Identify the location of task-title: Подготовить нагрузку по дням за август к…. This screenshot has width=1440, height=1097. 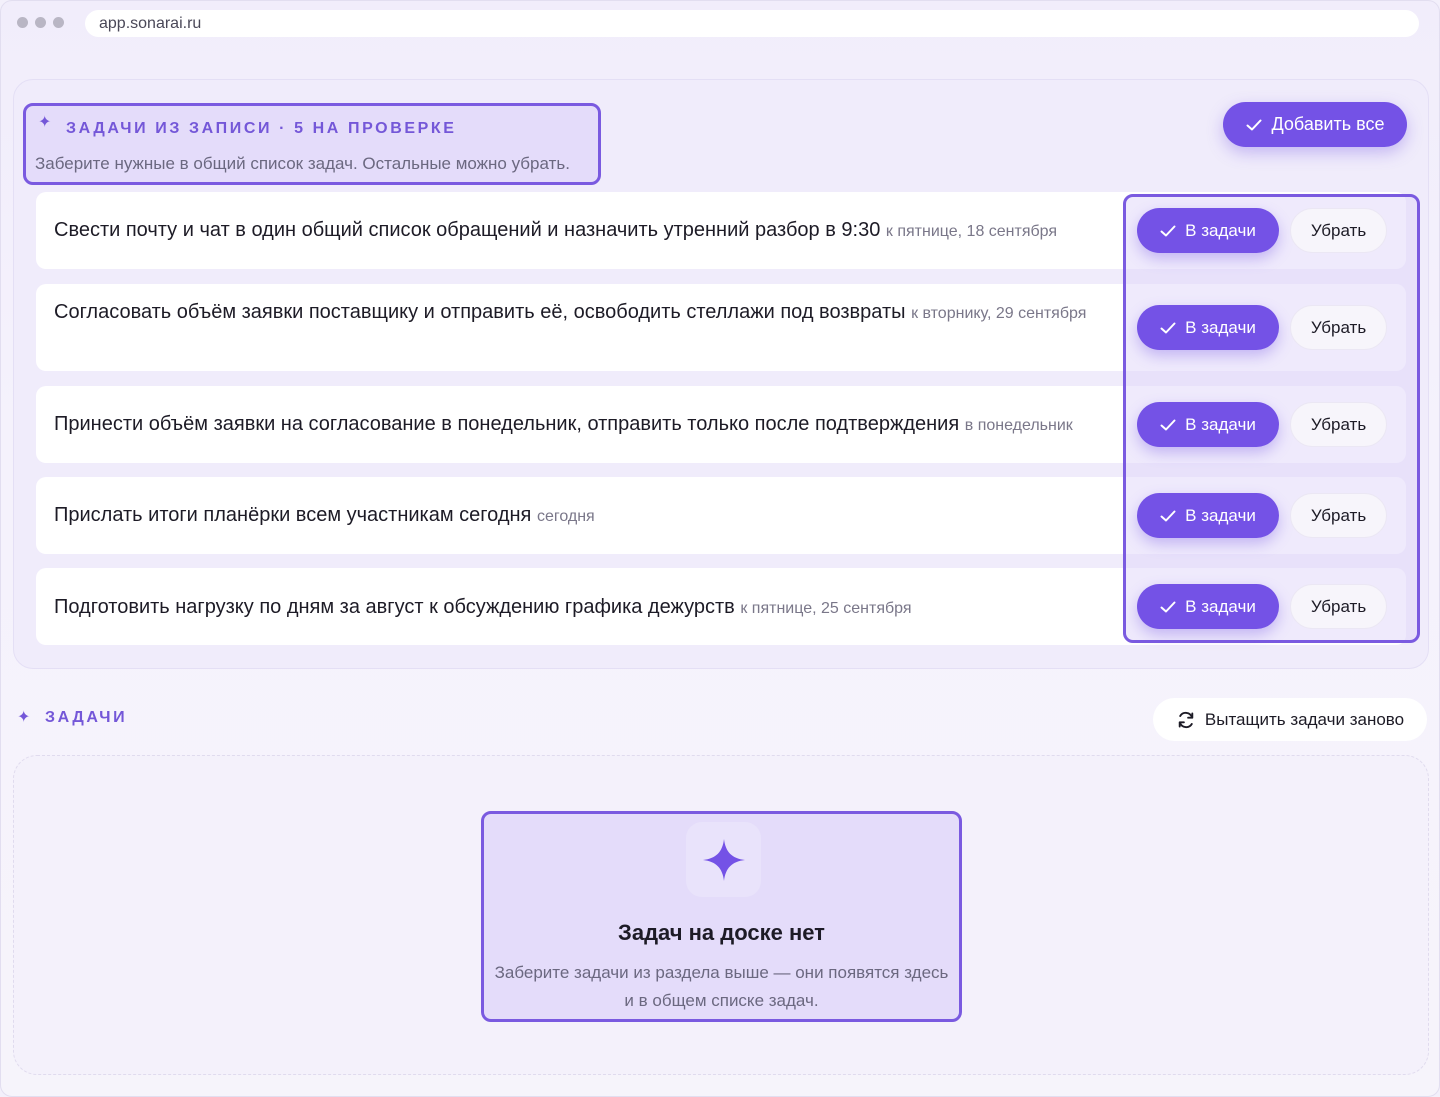
(394, 607).